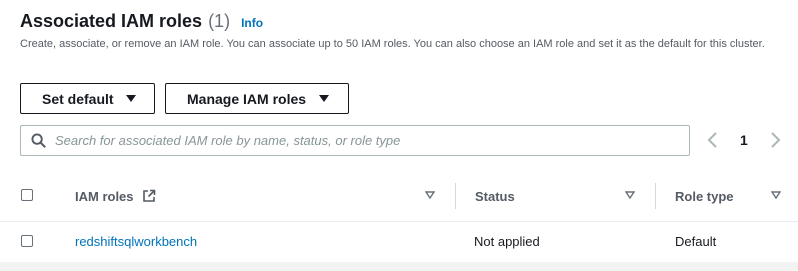 This screenshot has width=798, height=271. I want to click on chevron-left-icon, so click(713, 140).